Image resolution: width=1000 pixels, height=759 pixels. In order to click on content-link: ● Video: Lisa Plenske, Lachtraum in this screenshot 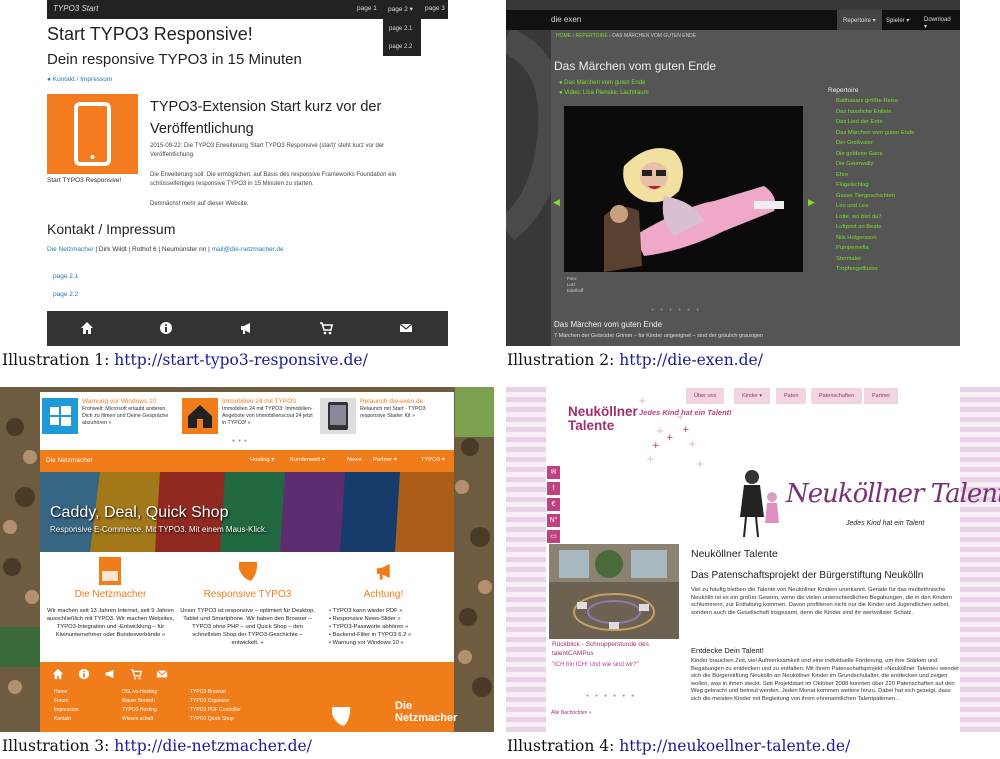, I will do `click(604, 93)`.